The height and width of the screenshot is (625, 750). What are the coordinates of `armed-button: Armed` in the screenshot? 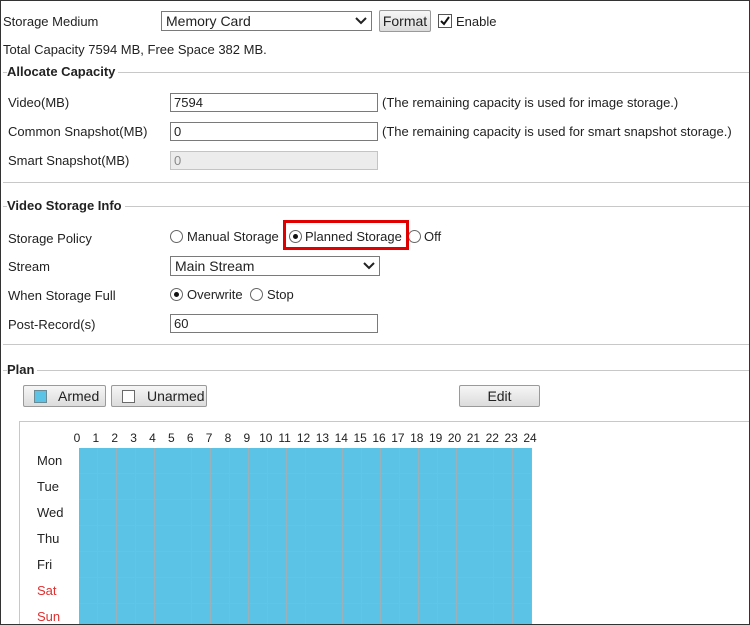 It's located at (64, 396).